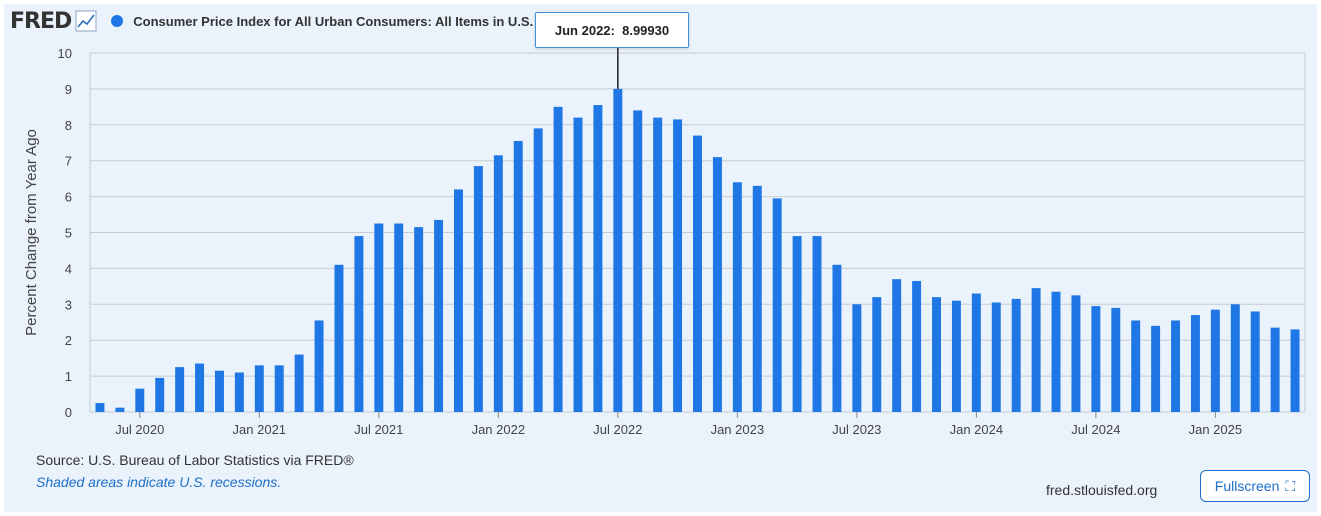 The image size is (1321, 516). Describe the element at coordinates (68, 197) in the screenshot. I see `y-tick-label: 6` at that location.